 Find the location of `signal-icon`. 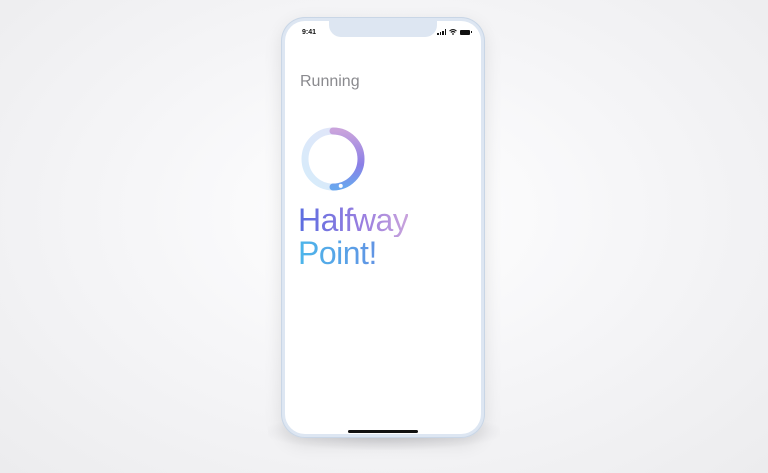

signal-icon is located at coordinates (441, 32).